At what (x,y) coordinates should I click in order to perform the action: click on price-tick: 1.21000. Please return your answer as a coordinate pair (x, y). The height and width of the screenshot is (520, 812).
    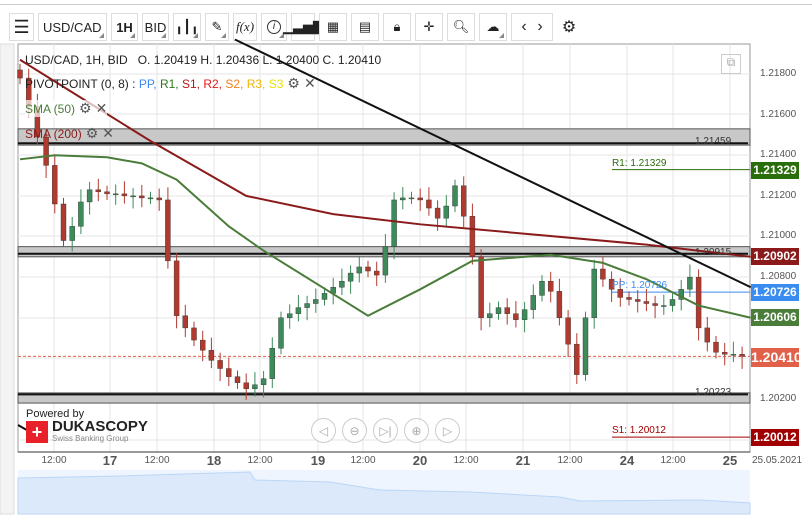
    Looking at the image, I should click on (778, 236).